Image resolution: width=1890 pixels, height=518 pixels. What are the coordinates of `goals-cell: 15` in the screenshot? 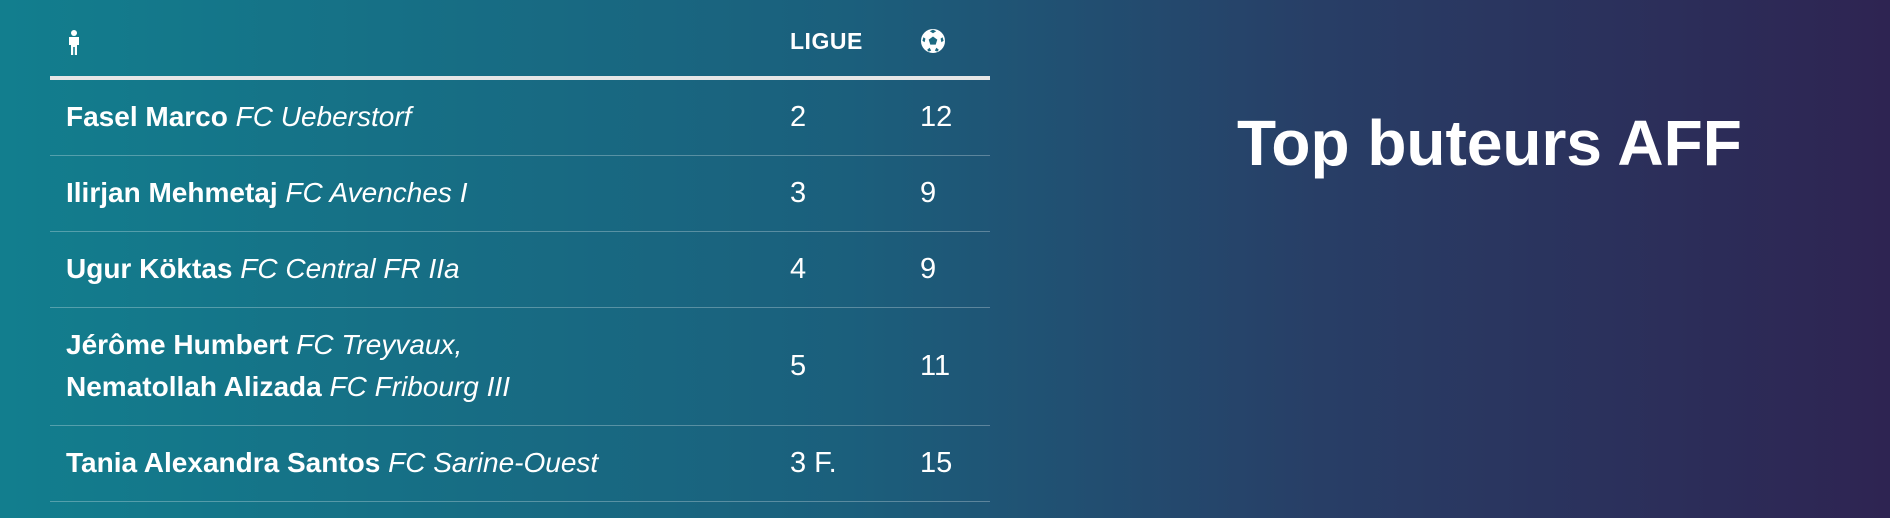 It's located at (936, 463).